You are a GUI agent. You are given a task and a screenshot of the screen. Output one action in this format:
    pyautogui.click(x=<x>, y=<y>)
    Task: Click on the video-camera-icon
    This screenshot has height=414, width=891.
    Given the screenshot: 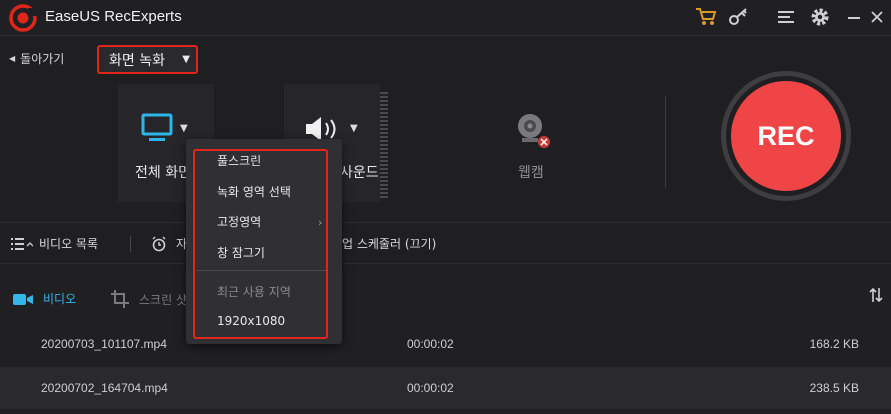 What is the action you would take?
    pyautogui.click(x=23, y=299)
    